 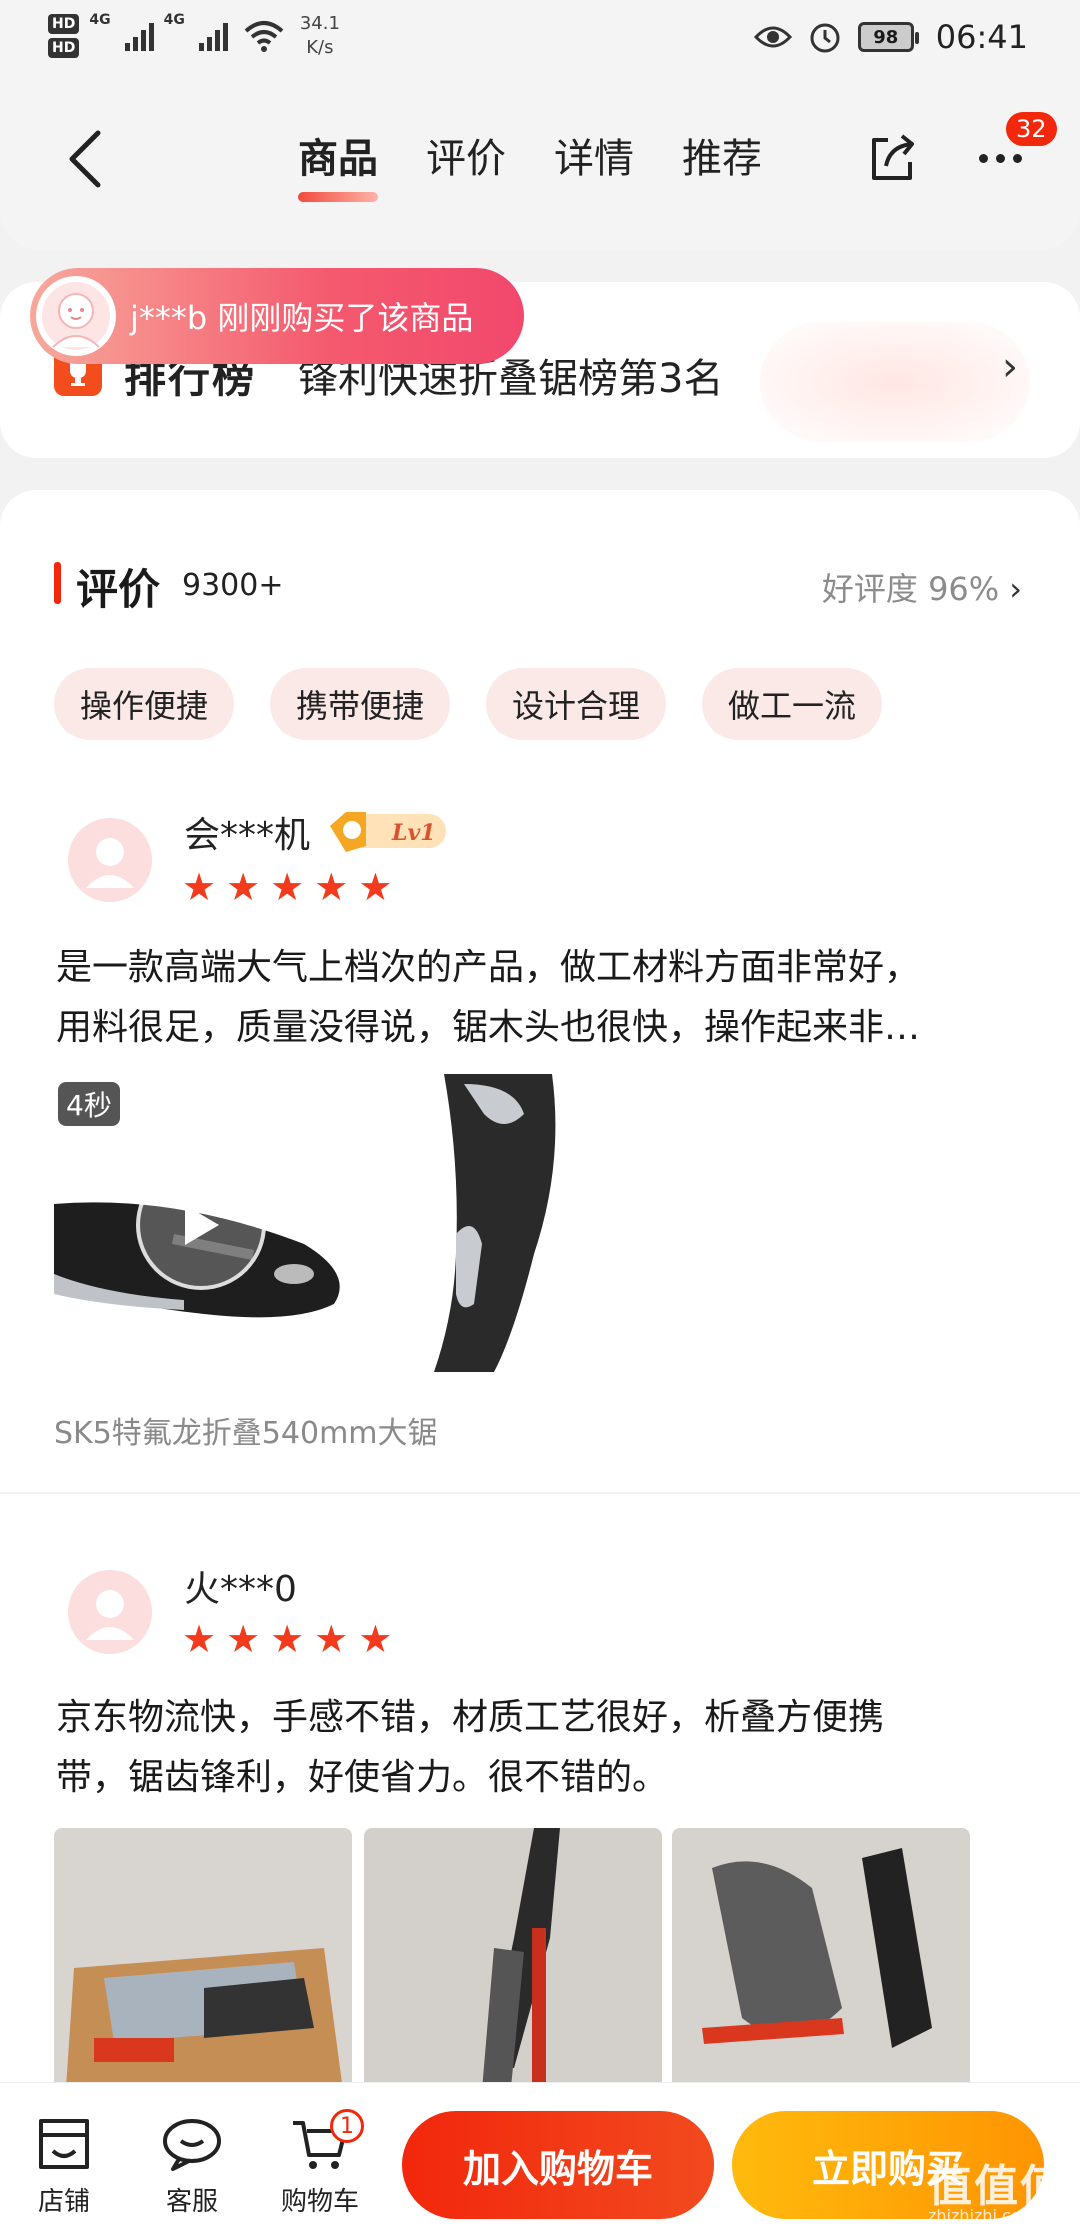 I want to click on eye-icon, so click(x=772, y=37).